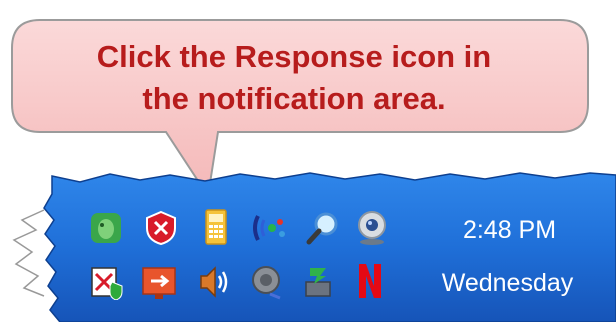 Image resolution: width=616 pixels, height=322 pixels. What do you see at coordinates (157, 282) in the screenshot?
I see `usb-device-icon` at bounding box center [157, 282].